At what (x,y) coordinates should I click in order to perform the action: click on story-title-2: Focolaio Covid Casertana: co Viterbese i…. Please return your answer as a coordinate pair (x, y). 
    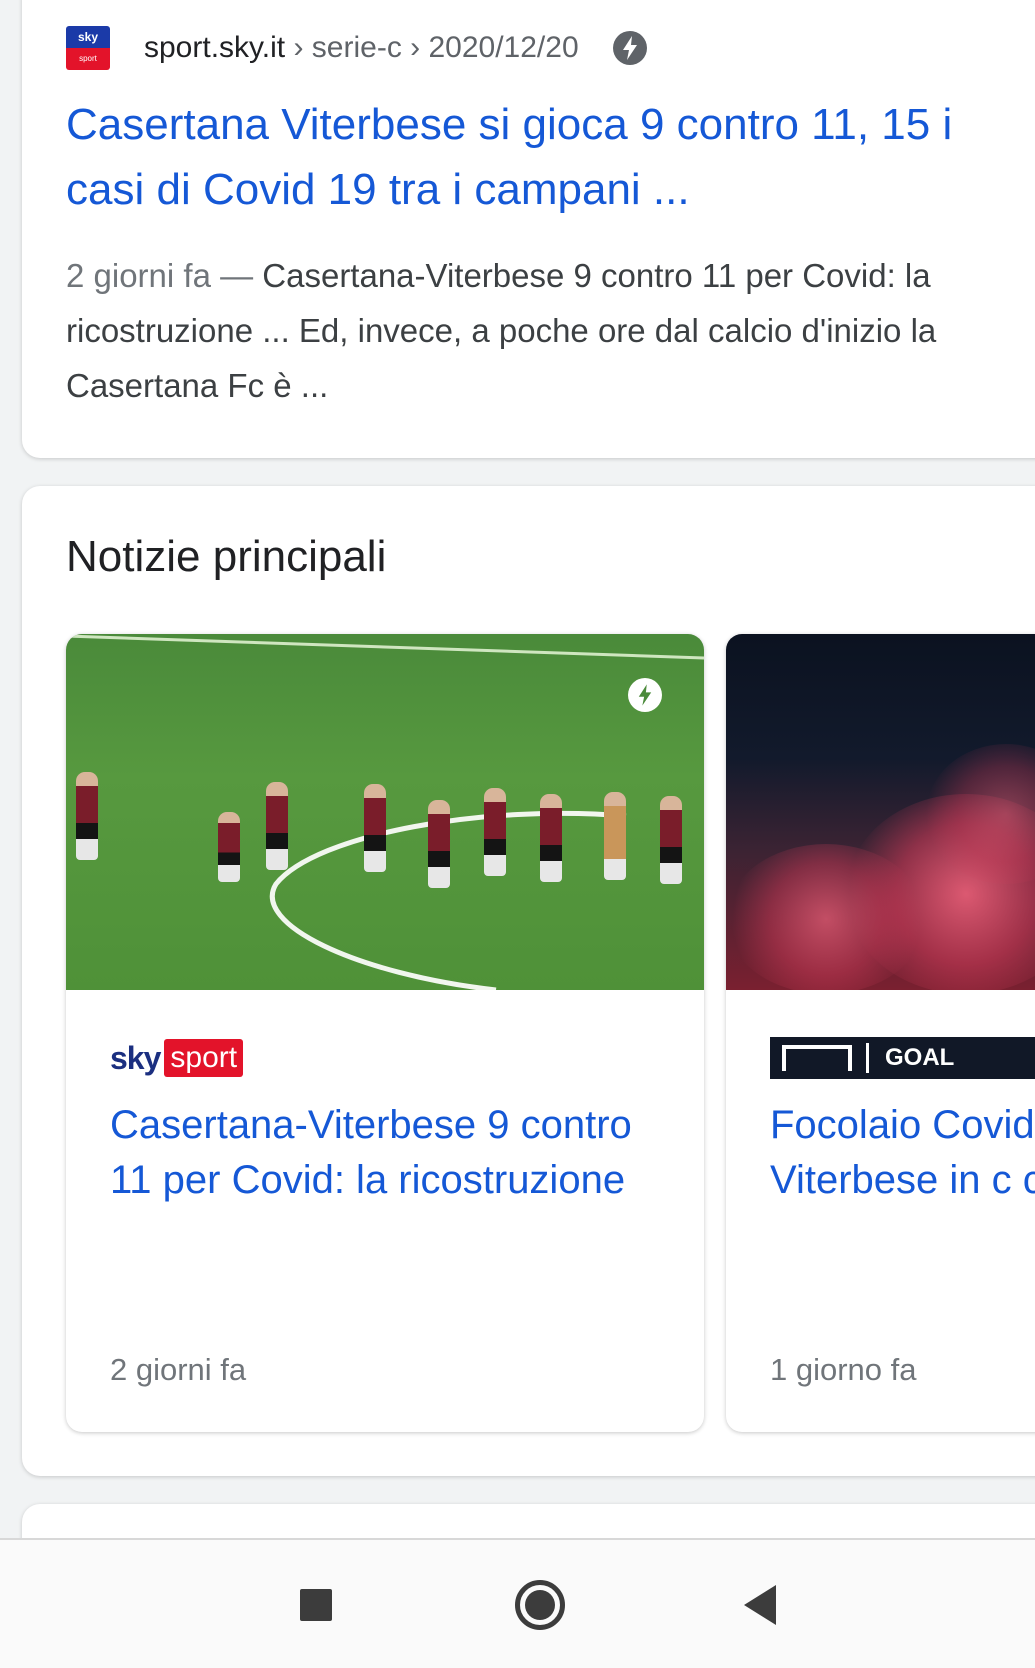
    Looking at the image, I should click on (902, 1153).